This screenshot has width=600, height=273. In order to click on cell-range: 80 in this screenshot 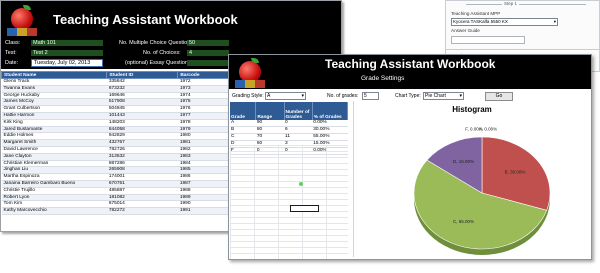, I will do `click(270, 130)`.